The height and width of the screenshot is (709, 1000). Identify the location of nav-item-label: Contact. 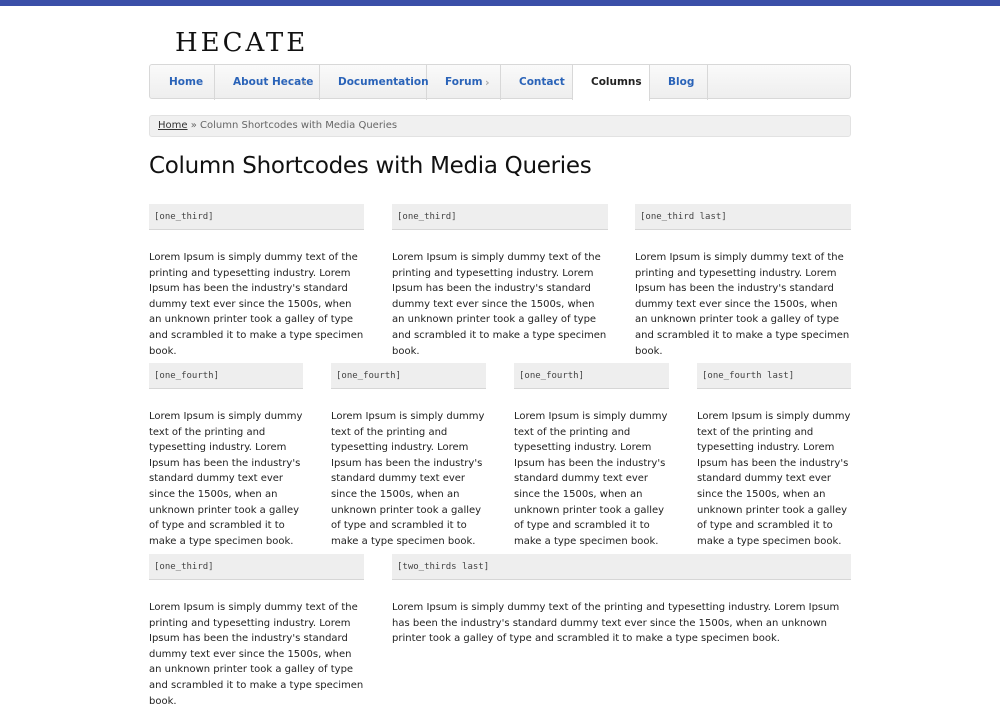
(542, 82).